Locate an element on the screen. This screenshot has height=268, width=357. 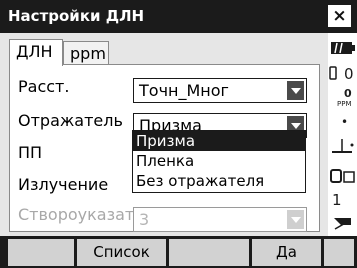
reflector-dropdown-list: Призма Пленка Без отражателя is located at coordinates (219, 161).